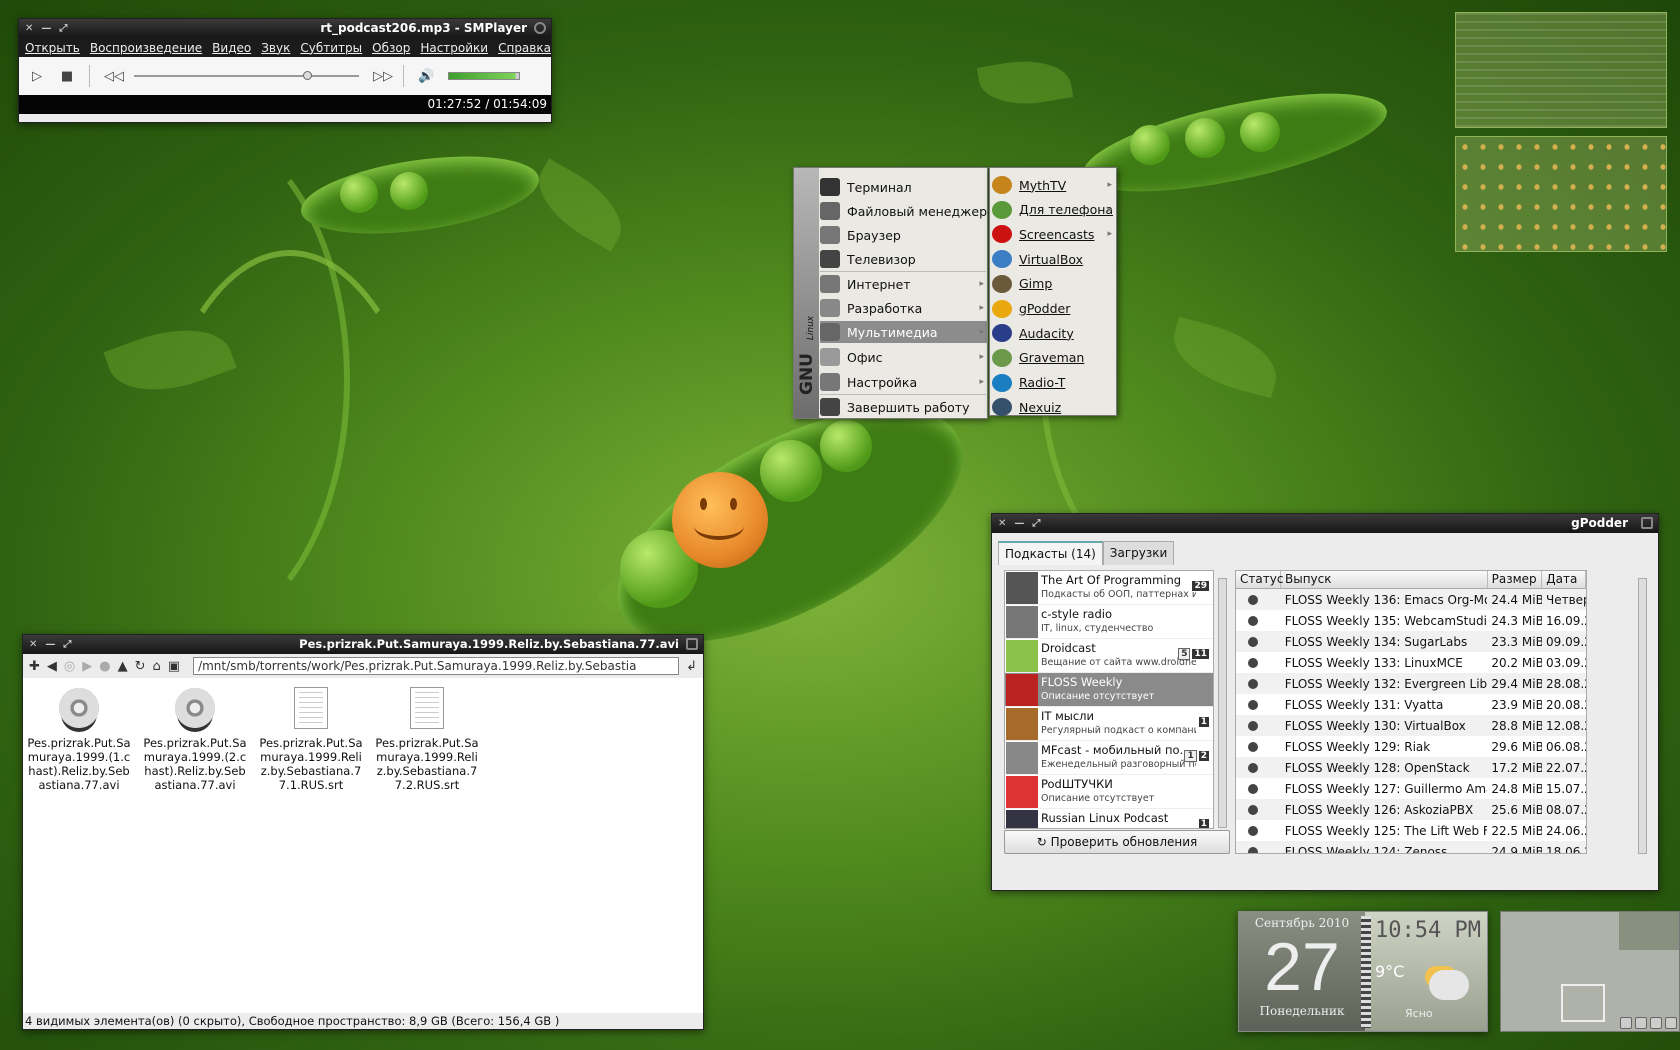  Describe the element at coordinates (1054, 407) in the screenshot. I see `submenu-item: Nexuiz` at that location.